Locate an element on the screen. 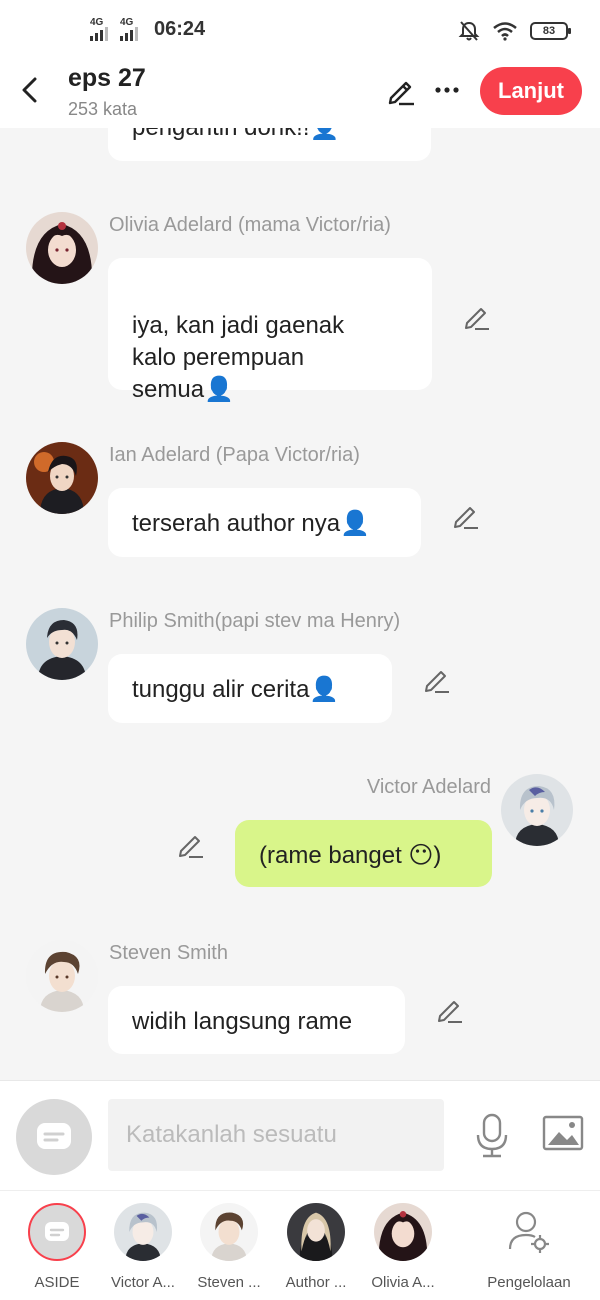 The width and height of the screenshot is (600, 1300). status-right: 83 is located at coordinates (514, 31).